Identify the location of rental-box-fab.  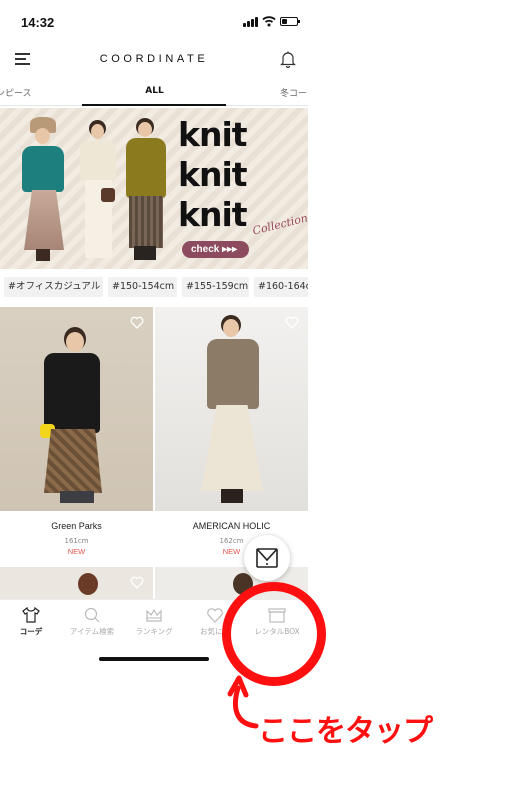
(267, 558).